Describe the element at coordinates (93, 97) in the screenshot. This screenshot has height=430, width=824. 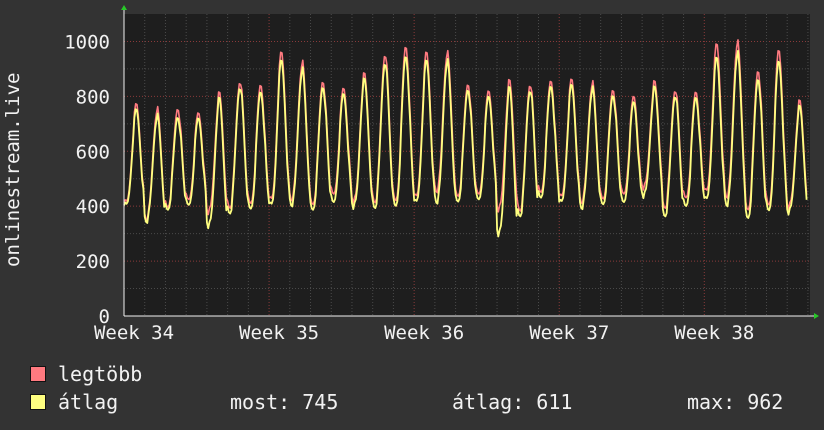
I see `y-tick-label: 800` at that location.